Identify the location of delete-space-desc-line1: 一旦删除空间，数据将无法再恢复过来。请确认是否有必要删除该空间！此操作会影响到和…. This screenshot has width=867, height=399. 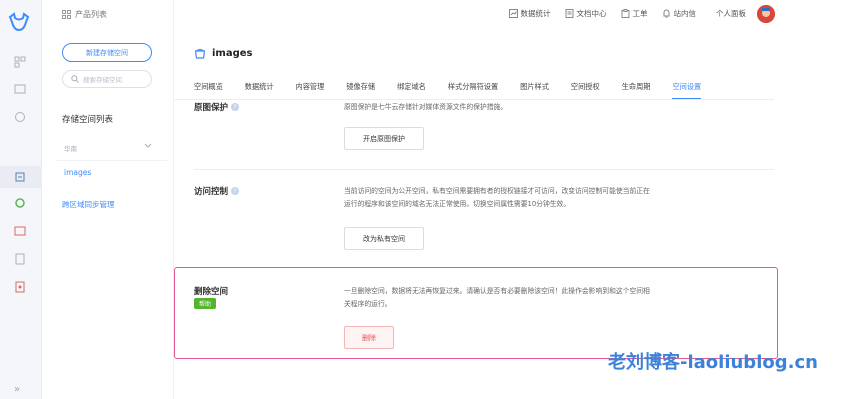
(497, 291).